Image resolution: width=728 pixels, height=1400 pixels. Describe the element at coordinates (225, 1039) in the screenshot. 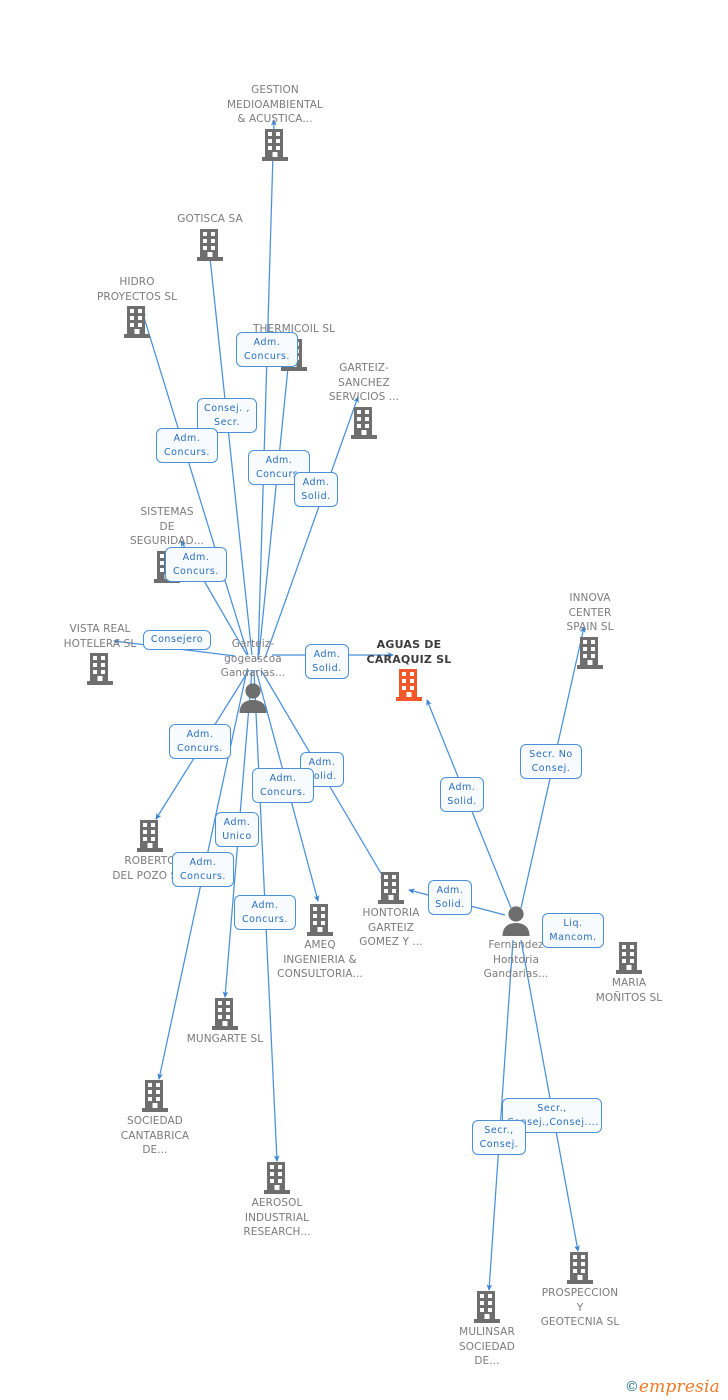

I see `graph-node-label: MUNGARTE SL` at that location.